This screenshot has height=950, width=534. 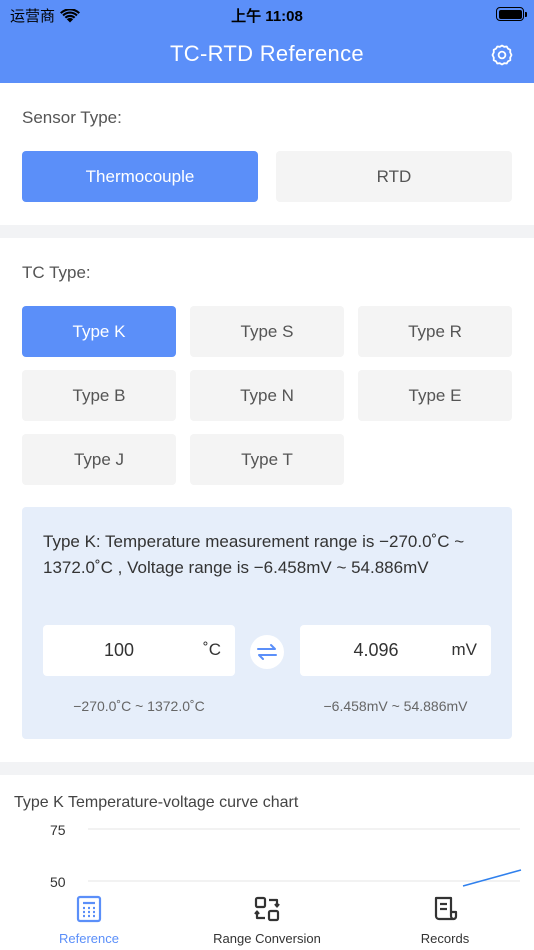 I want to click on voltage-range: −6.458mV ~ 54.886mV, so click(x=395, y=706).